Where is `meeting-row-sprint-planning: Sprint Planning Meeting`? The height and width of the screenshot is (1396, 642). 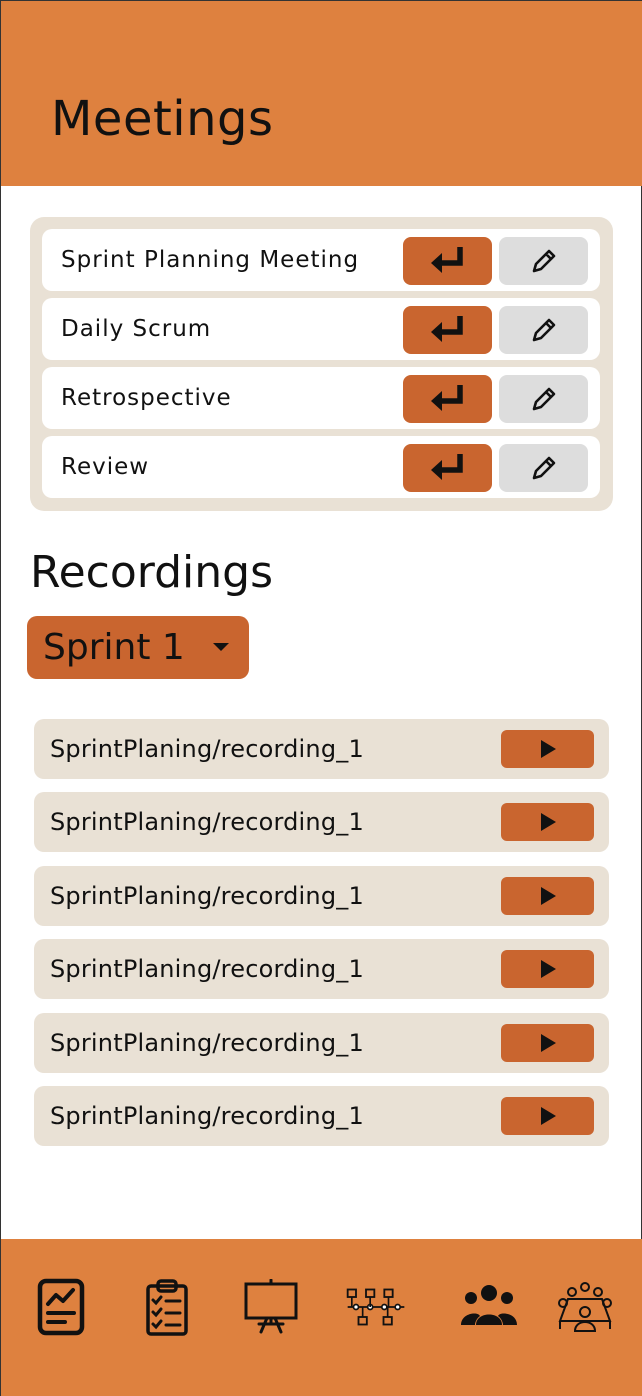 meeting-row-sprint-planning: Sprint Planning Meeting is located at coordinates (321, 260).